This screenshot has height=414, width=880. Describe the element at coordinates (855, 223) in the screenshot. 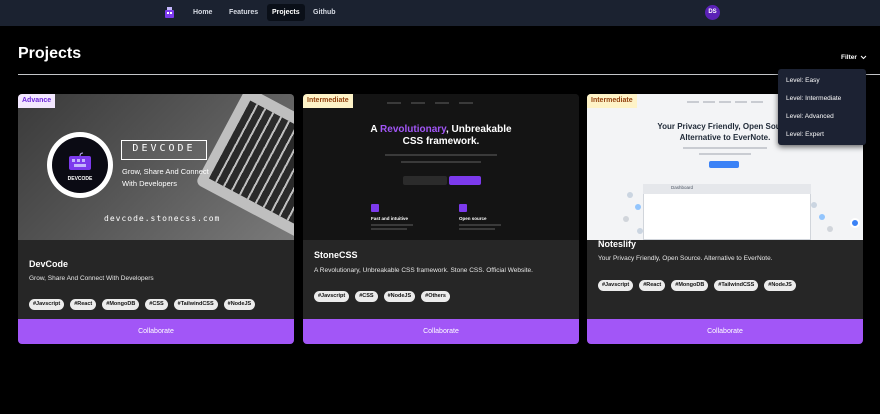

I see `preview-fab` at that location.